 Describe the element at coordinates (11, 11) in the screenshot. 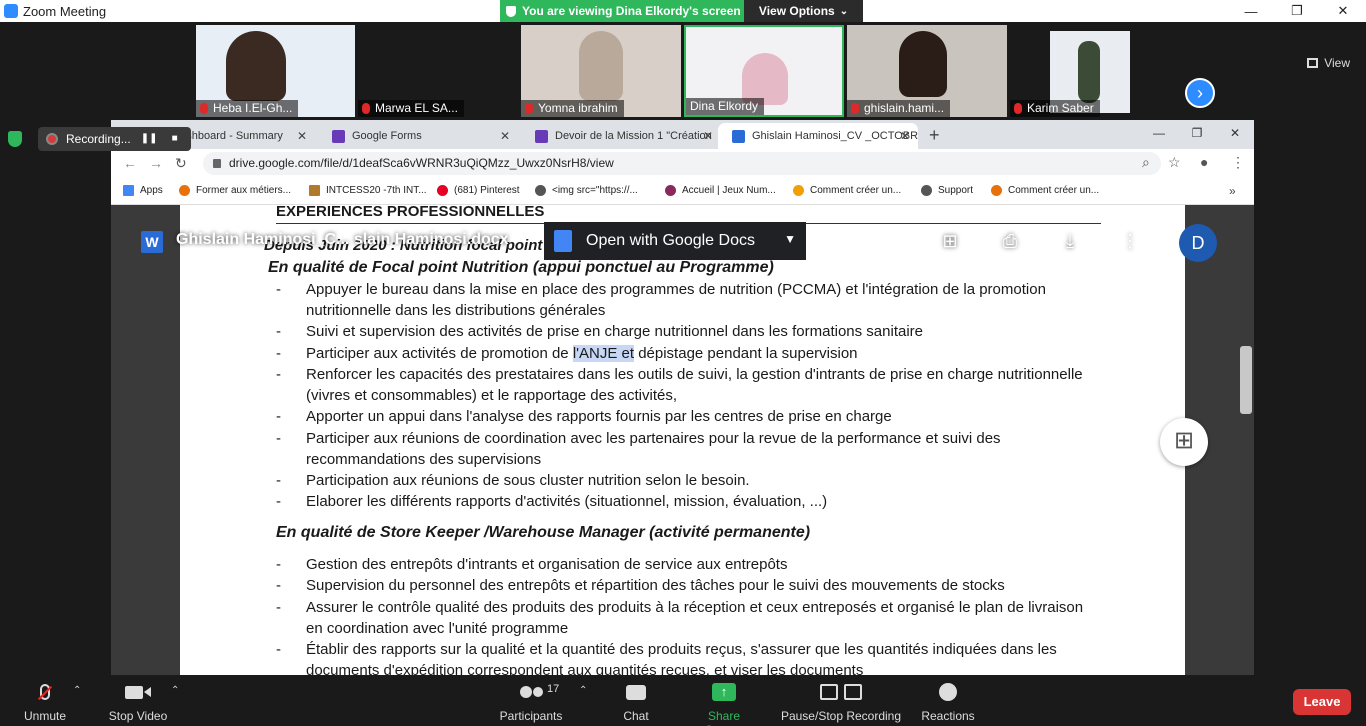

I see `zoom-logo-icon` at that location.